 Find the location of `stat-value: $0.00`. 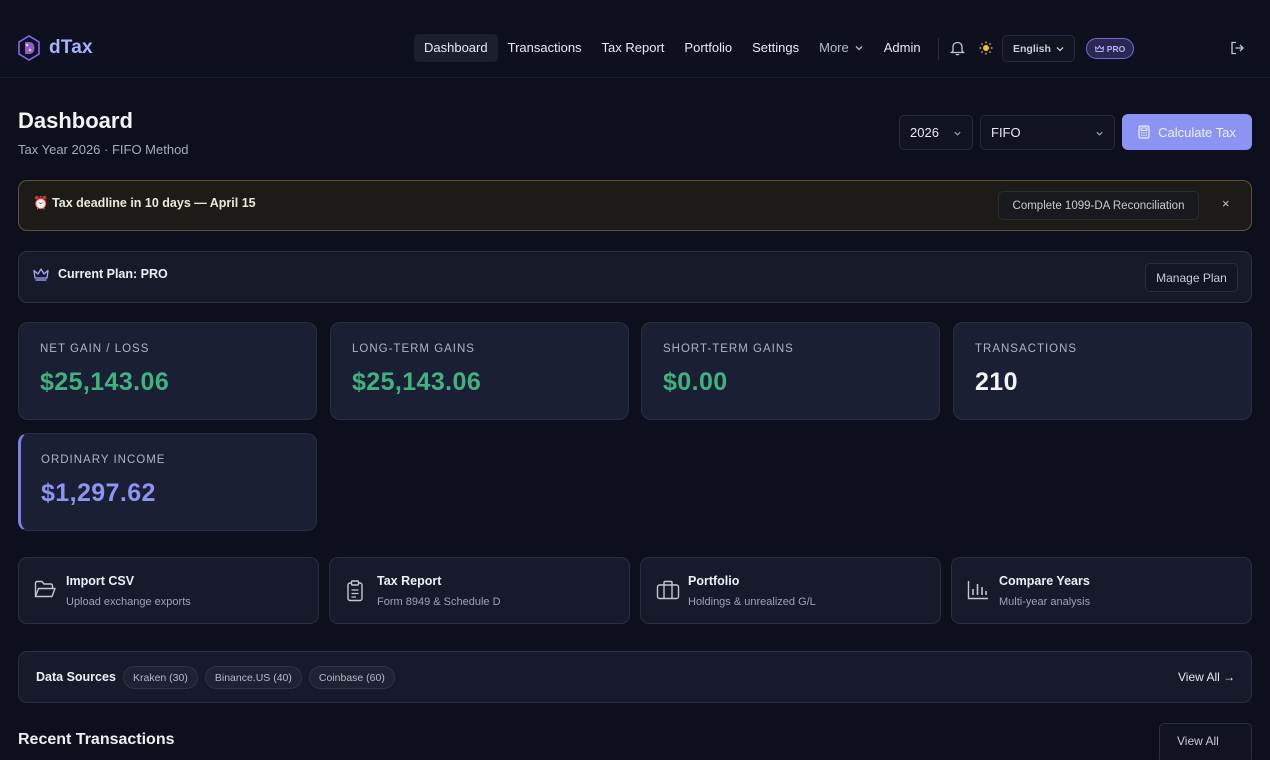

stat-value: $0.00 is located at coordinates (695, 382).